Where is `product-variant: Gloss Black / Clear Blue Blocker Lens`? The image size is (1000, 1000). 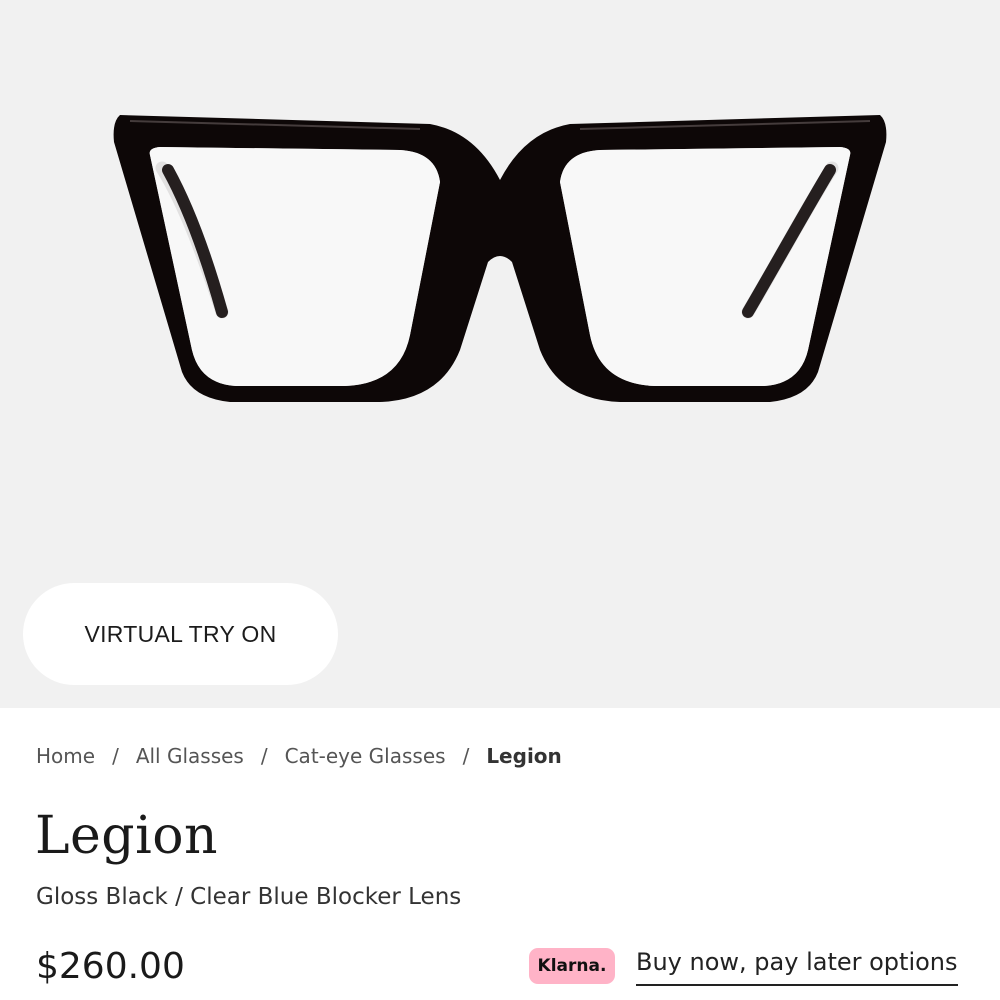 product-variant: Gloss Black / Clear Blue Blocker Lens is located at coordinates (249, 897).